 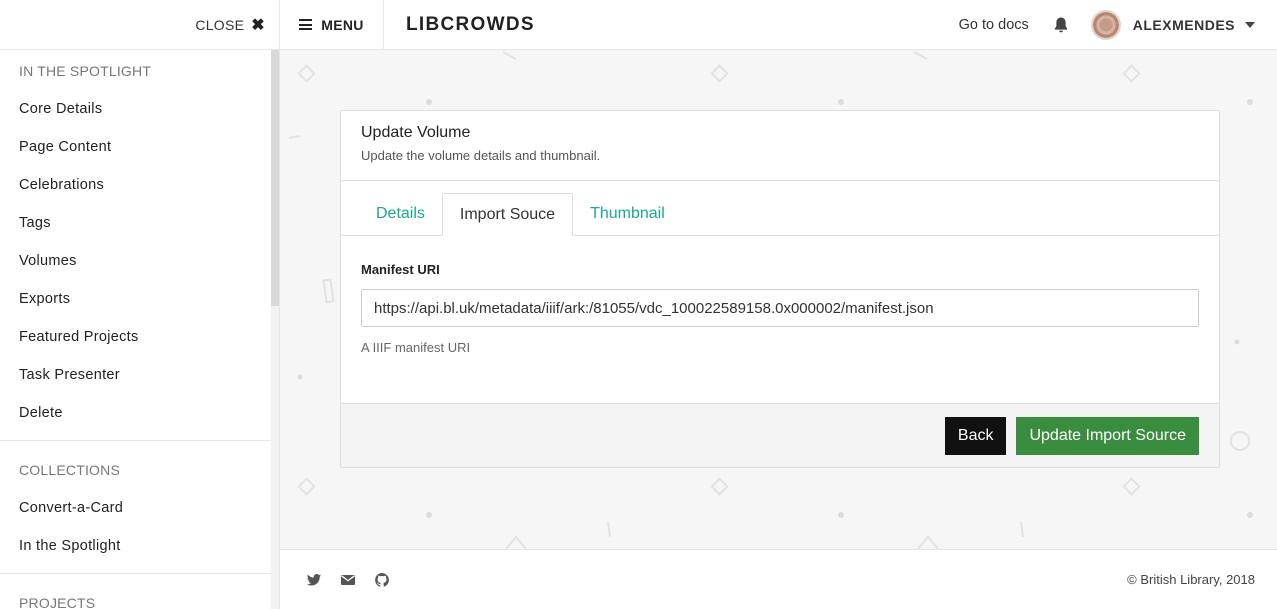 I want to click on sidebar-item-task-presenter: Task Presenter, so click(x=136, y=375).